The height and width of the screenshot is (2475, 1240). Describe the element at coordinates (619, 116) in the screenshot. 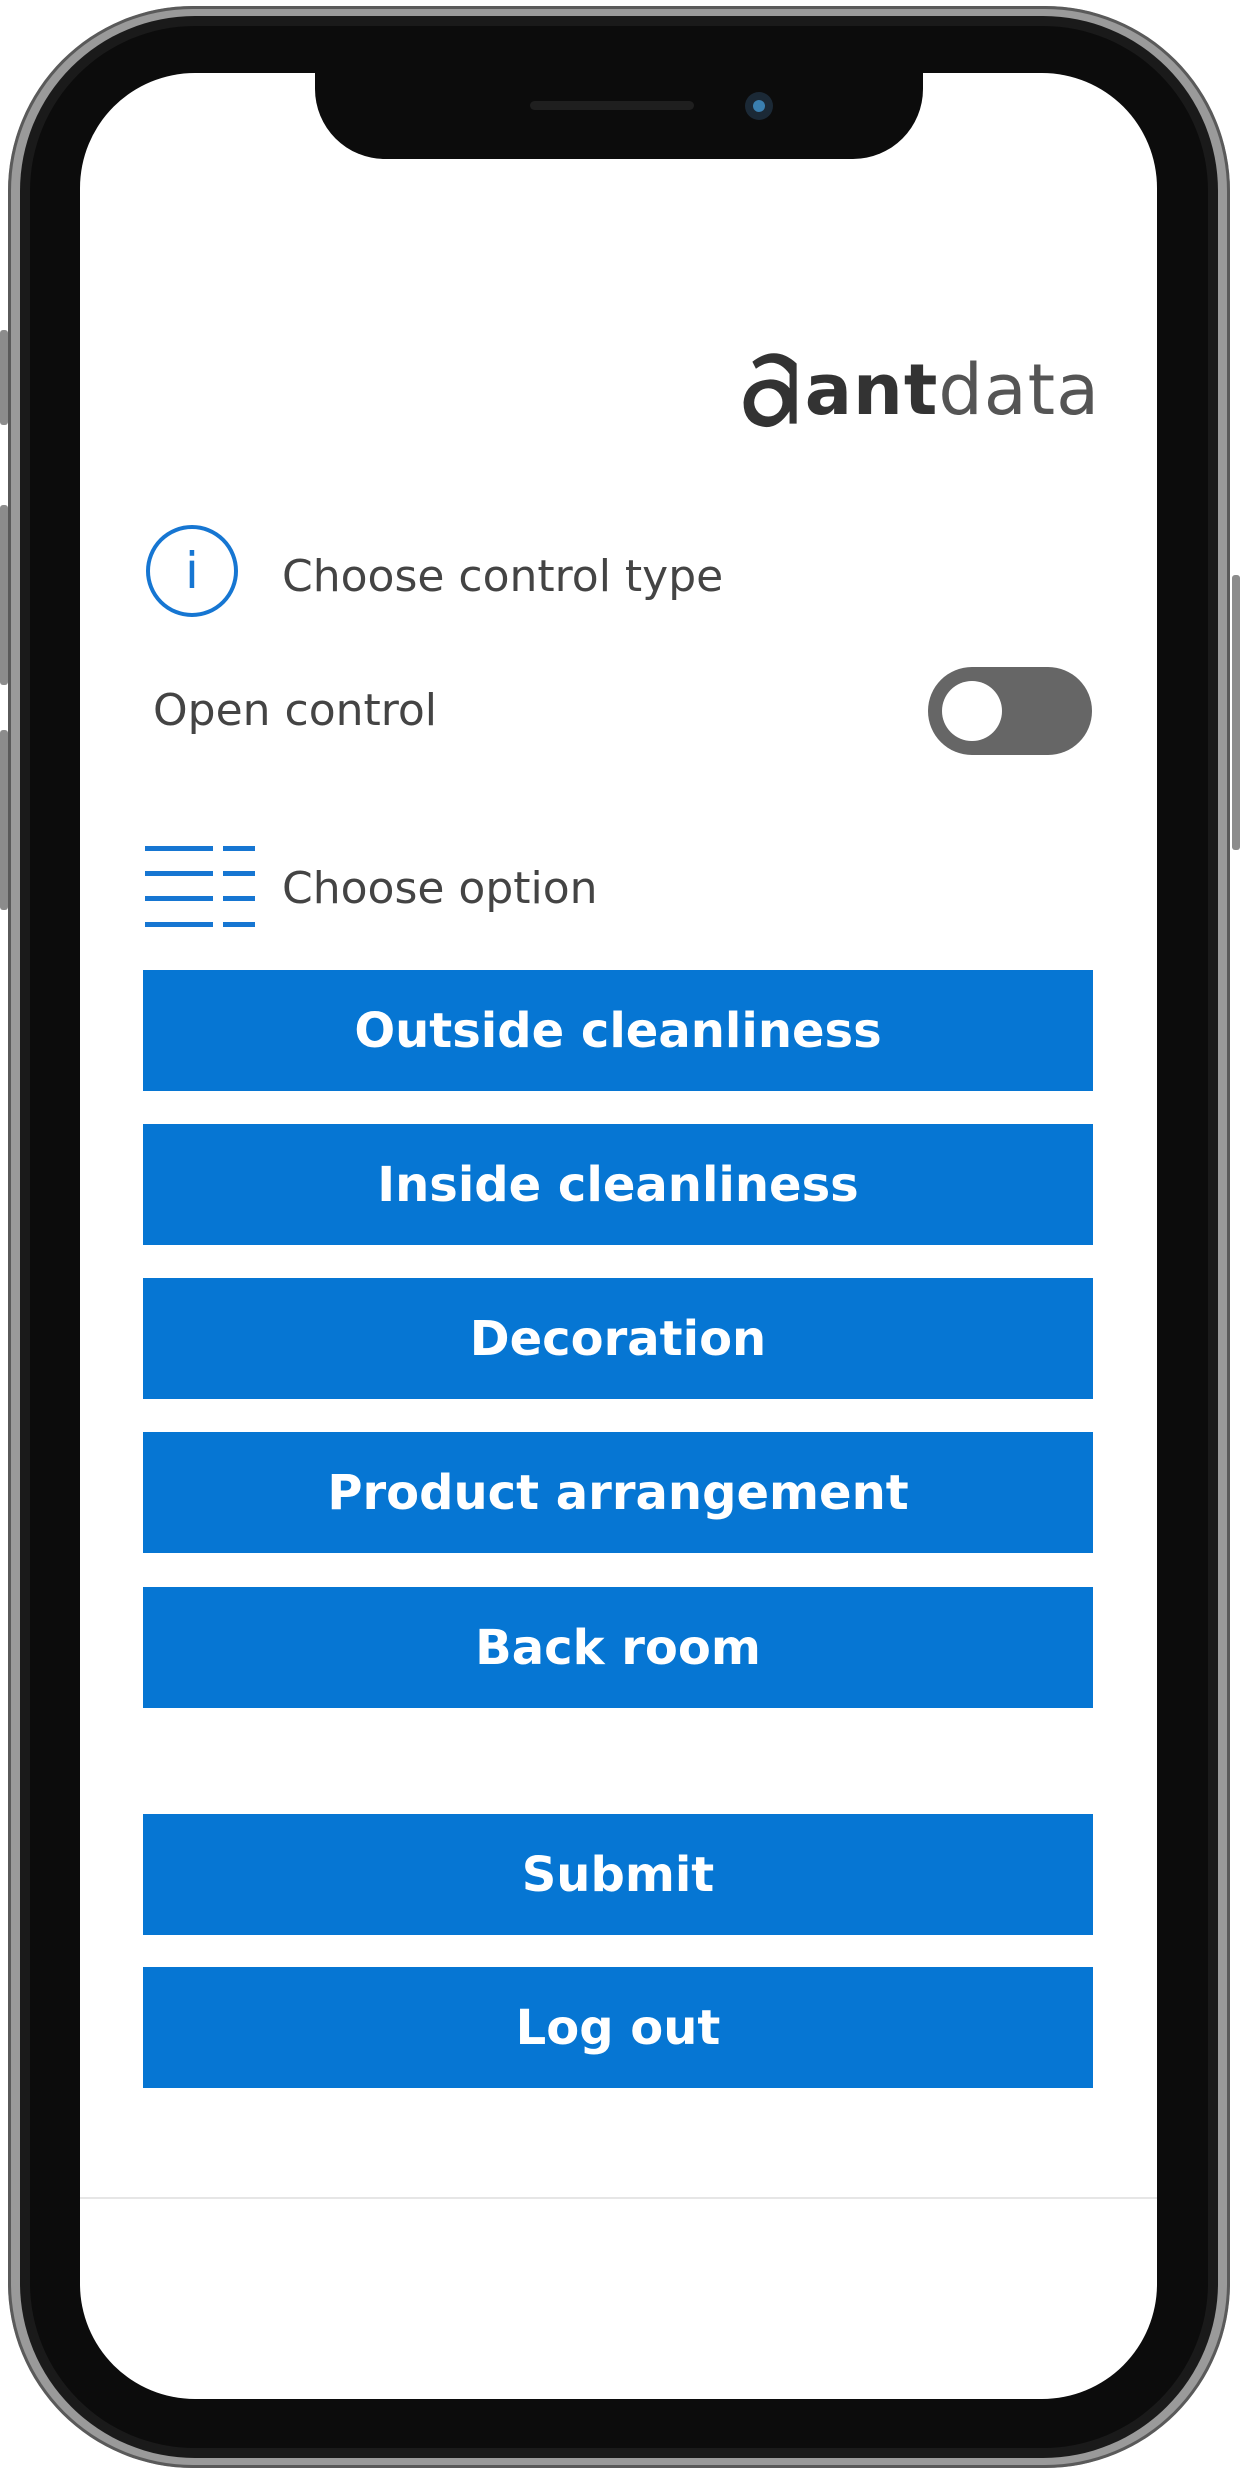

I see `notch` at that location.